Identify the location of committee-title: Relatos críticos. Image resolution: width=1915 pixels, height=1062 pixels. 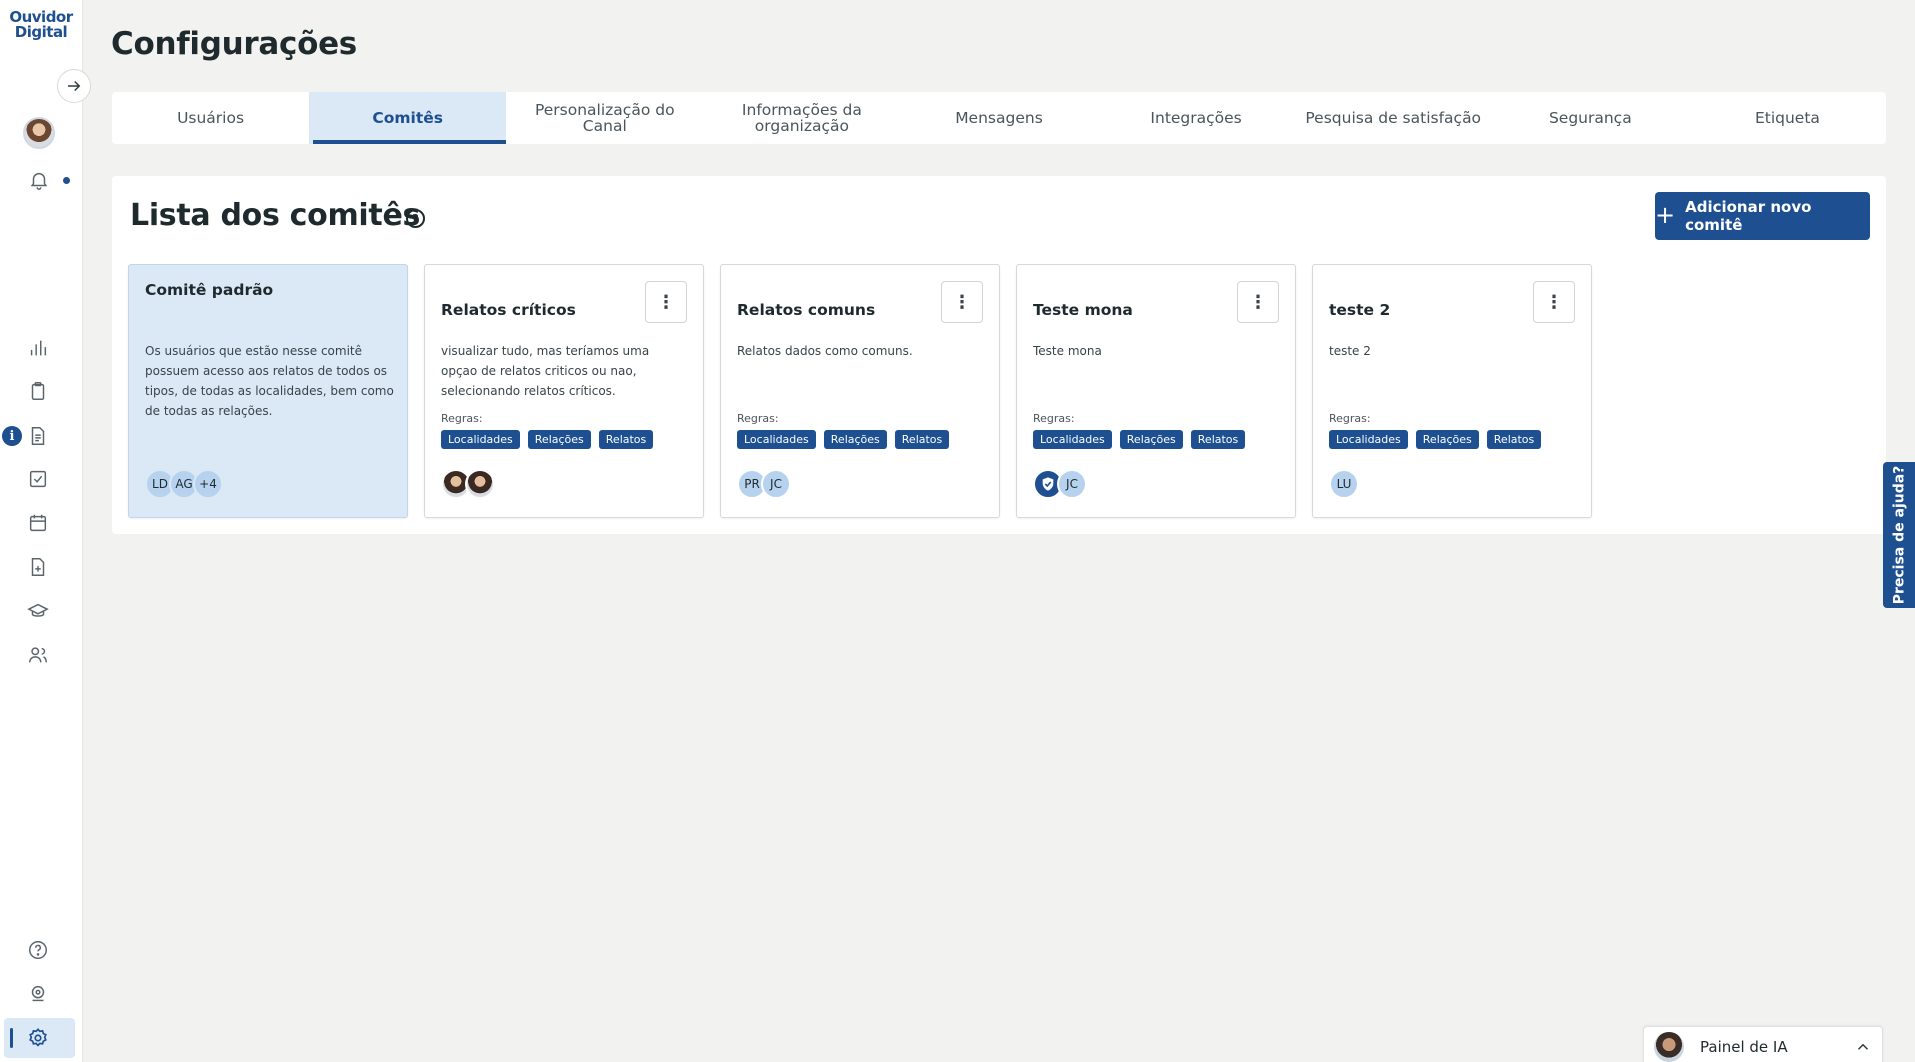
(508, 310).